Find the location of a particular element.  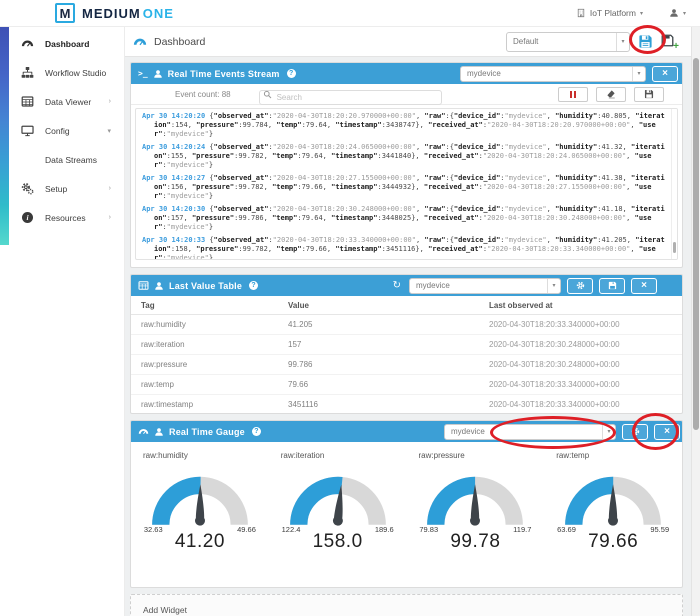

sitemap-icon is located at coordinates (27, 72).